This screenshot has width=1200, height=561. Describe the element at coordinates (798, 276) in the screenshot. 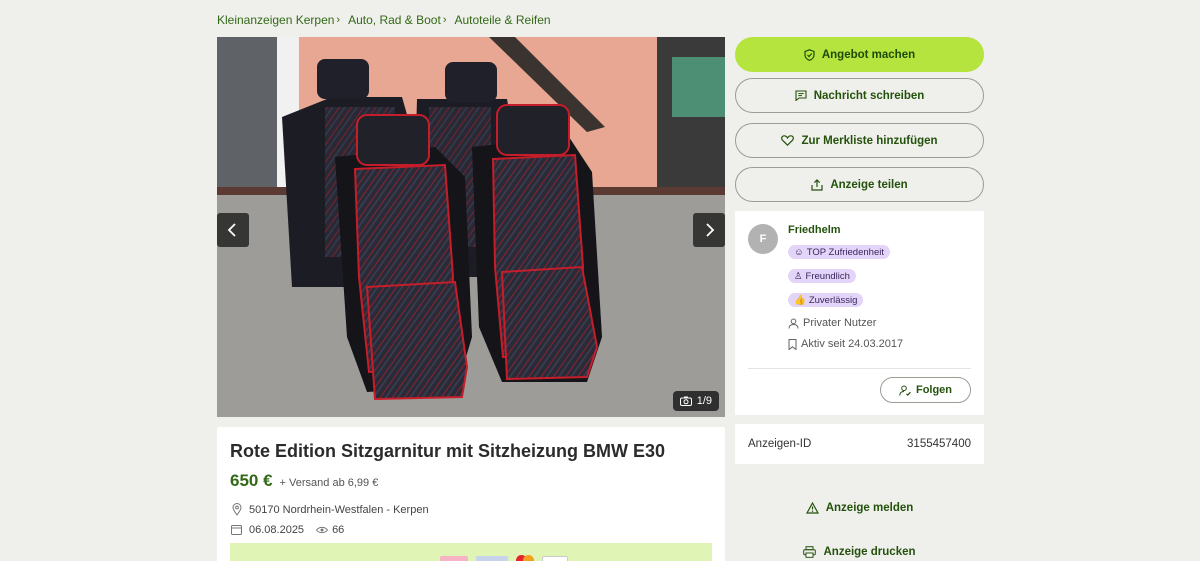

I see `person-wave-icon: ♙` at that location.